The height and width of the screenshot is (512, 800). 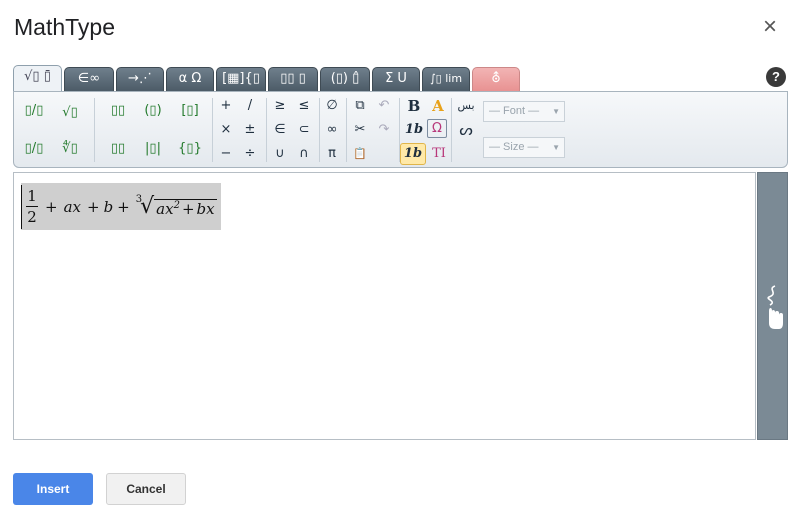 What do you see at coordinates (304, 154) in the screenshot?
I see `intersection-button: ∩` at bounding box center [304, 154].